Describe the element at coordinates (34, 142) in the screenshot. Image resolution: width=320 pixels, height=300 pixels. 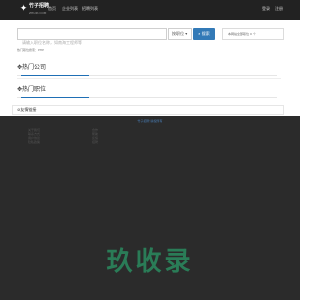
I see `footer-link: 隐私政策` at that location.